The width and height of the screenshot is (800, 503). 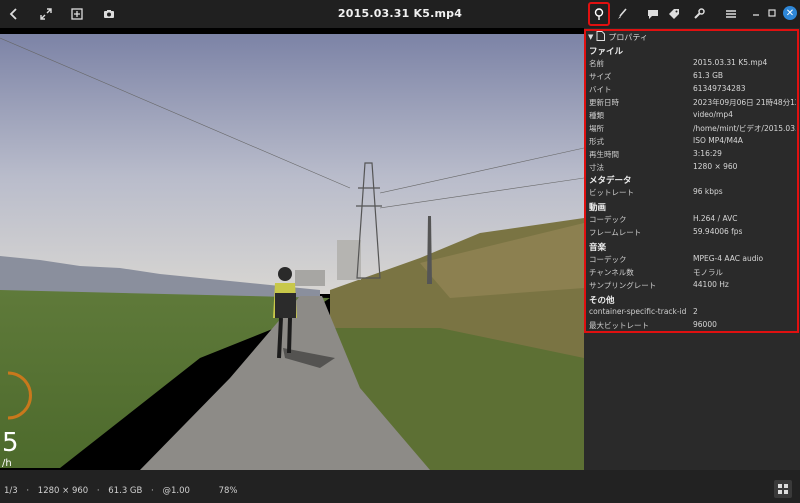 I want to click on property-key: container-specific-track-id, so click(x=638, y=311).